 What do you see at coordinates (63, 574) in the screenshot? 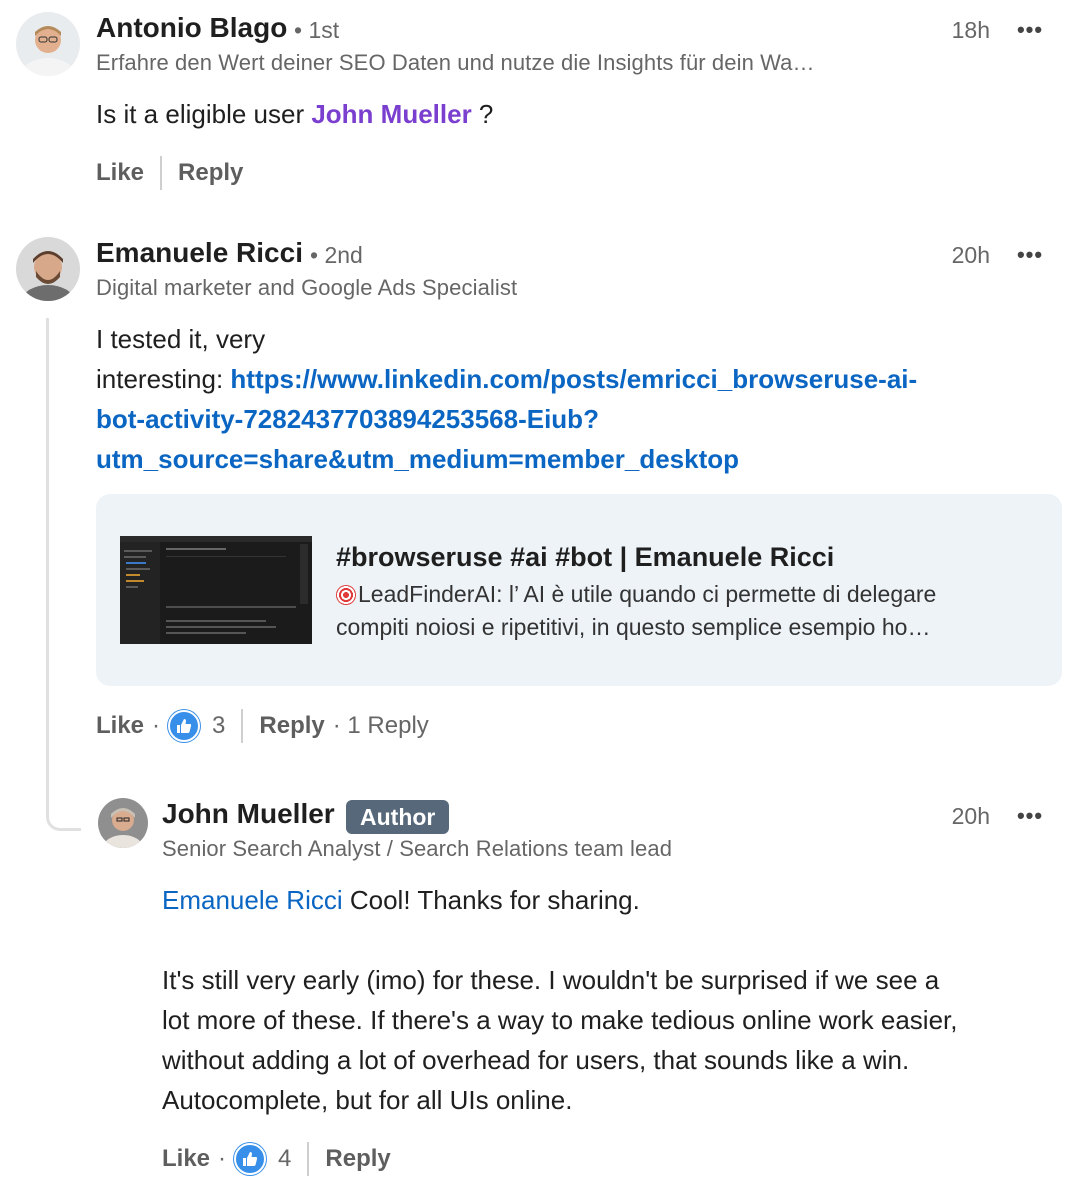
I see `thread-connector` at bounding box center [63, 574].